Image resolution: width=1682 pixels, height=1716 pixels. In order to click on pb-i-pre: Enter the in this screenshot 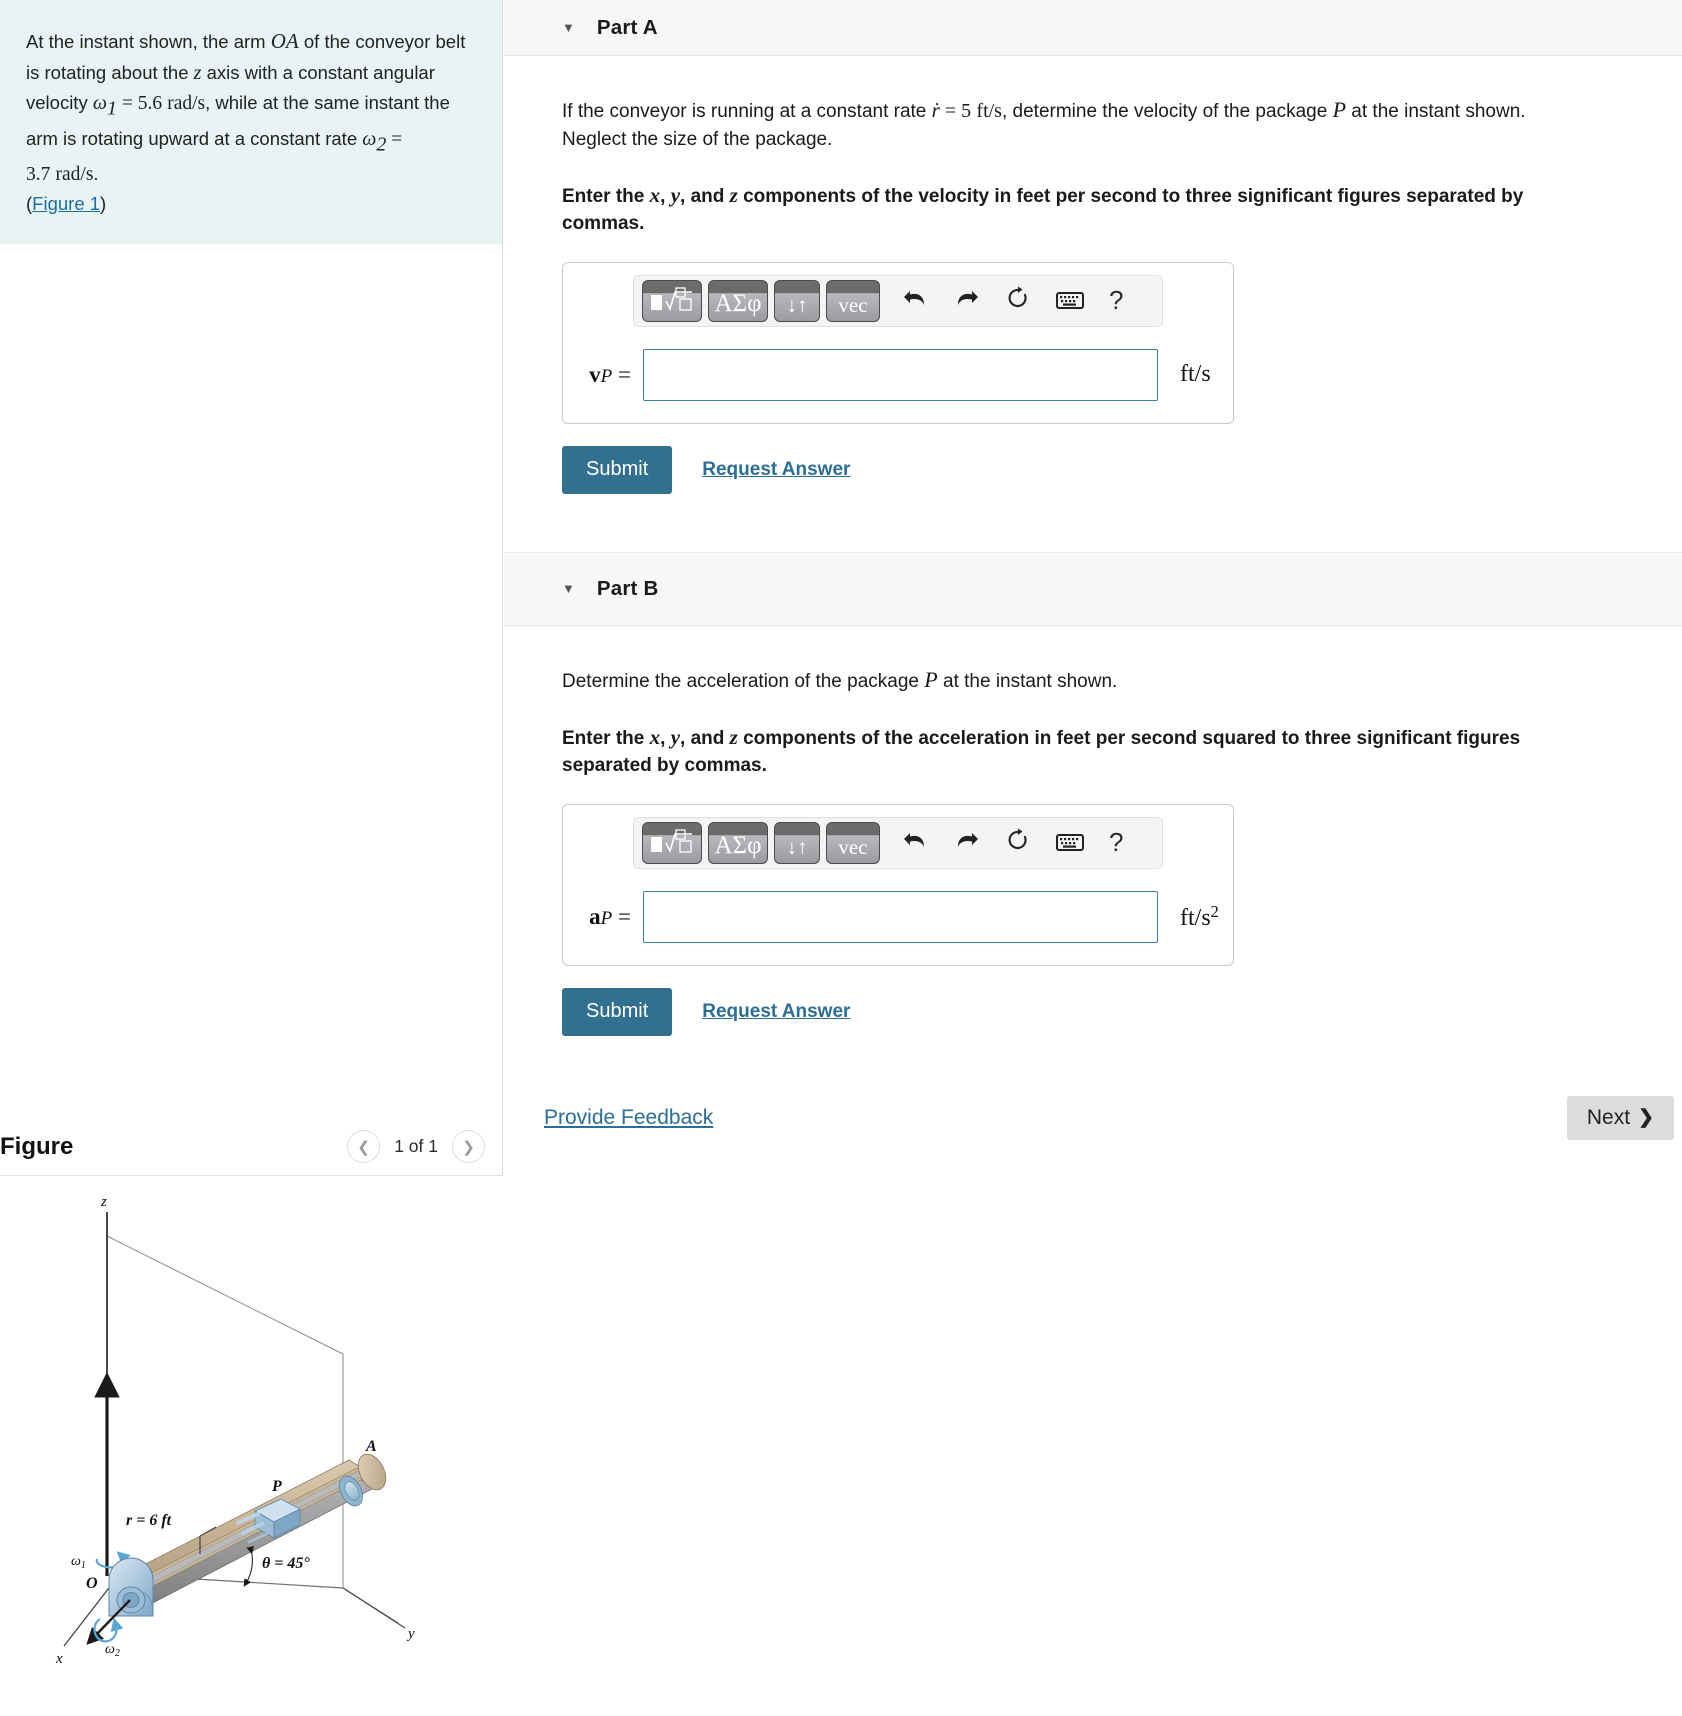, I will do `click(606, 738)`.